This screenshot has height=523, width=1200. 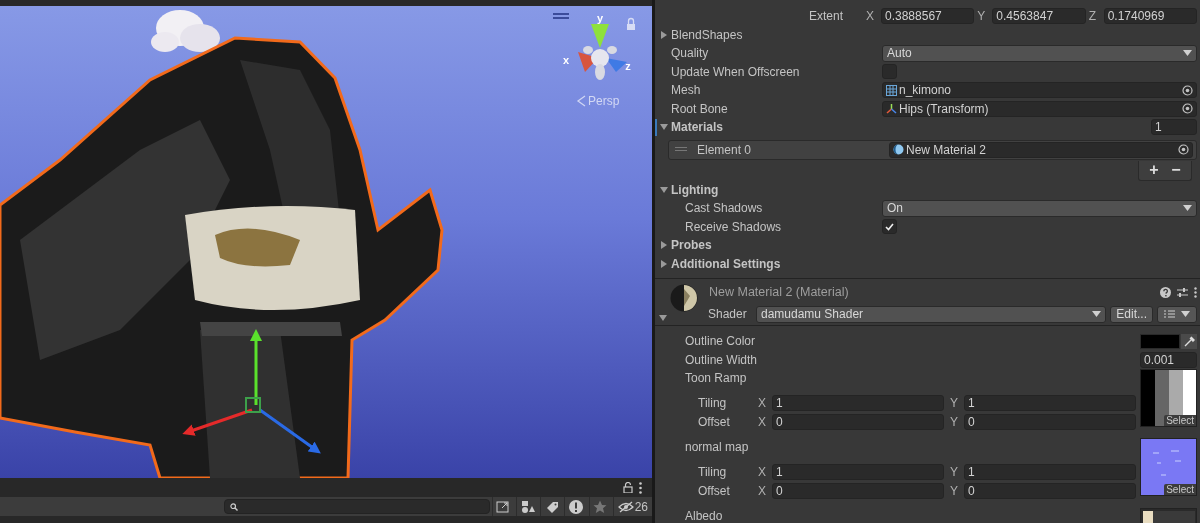 I want to click on checkmark-icon, so click(x=889, y=226).